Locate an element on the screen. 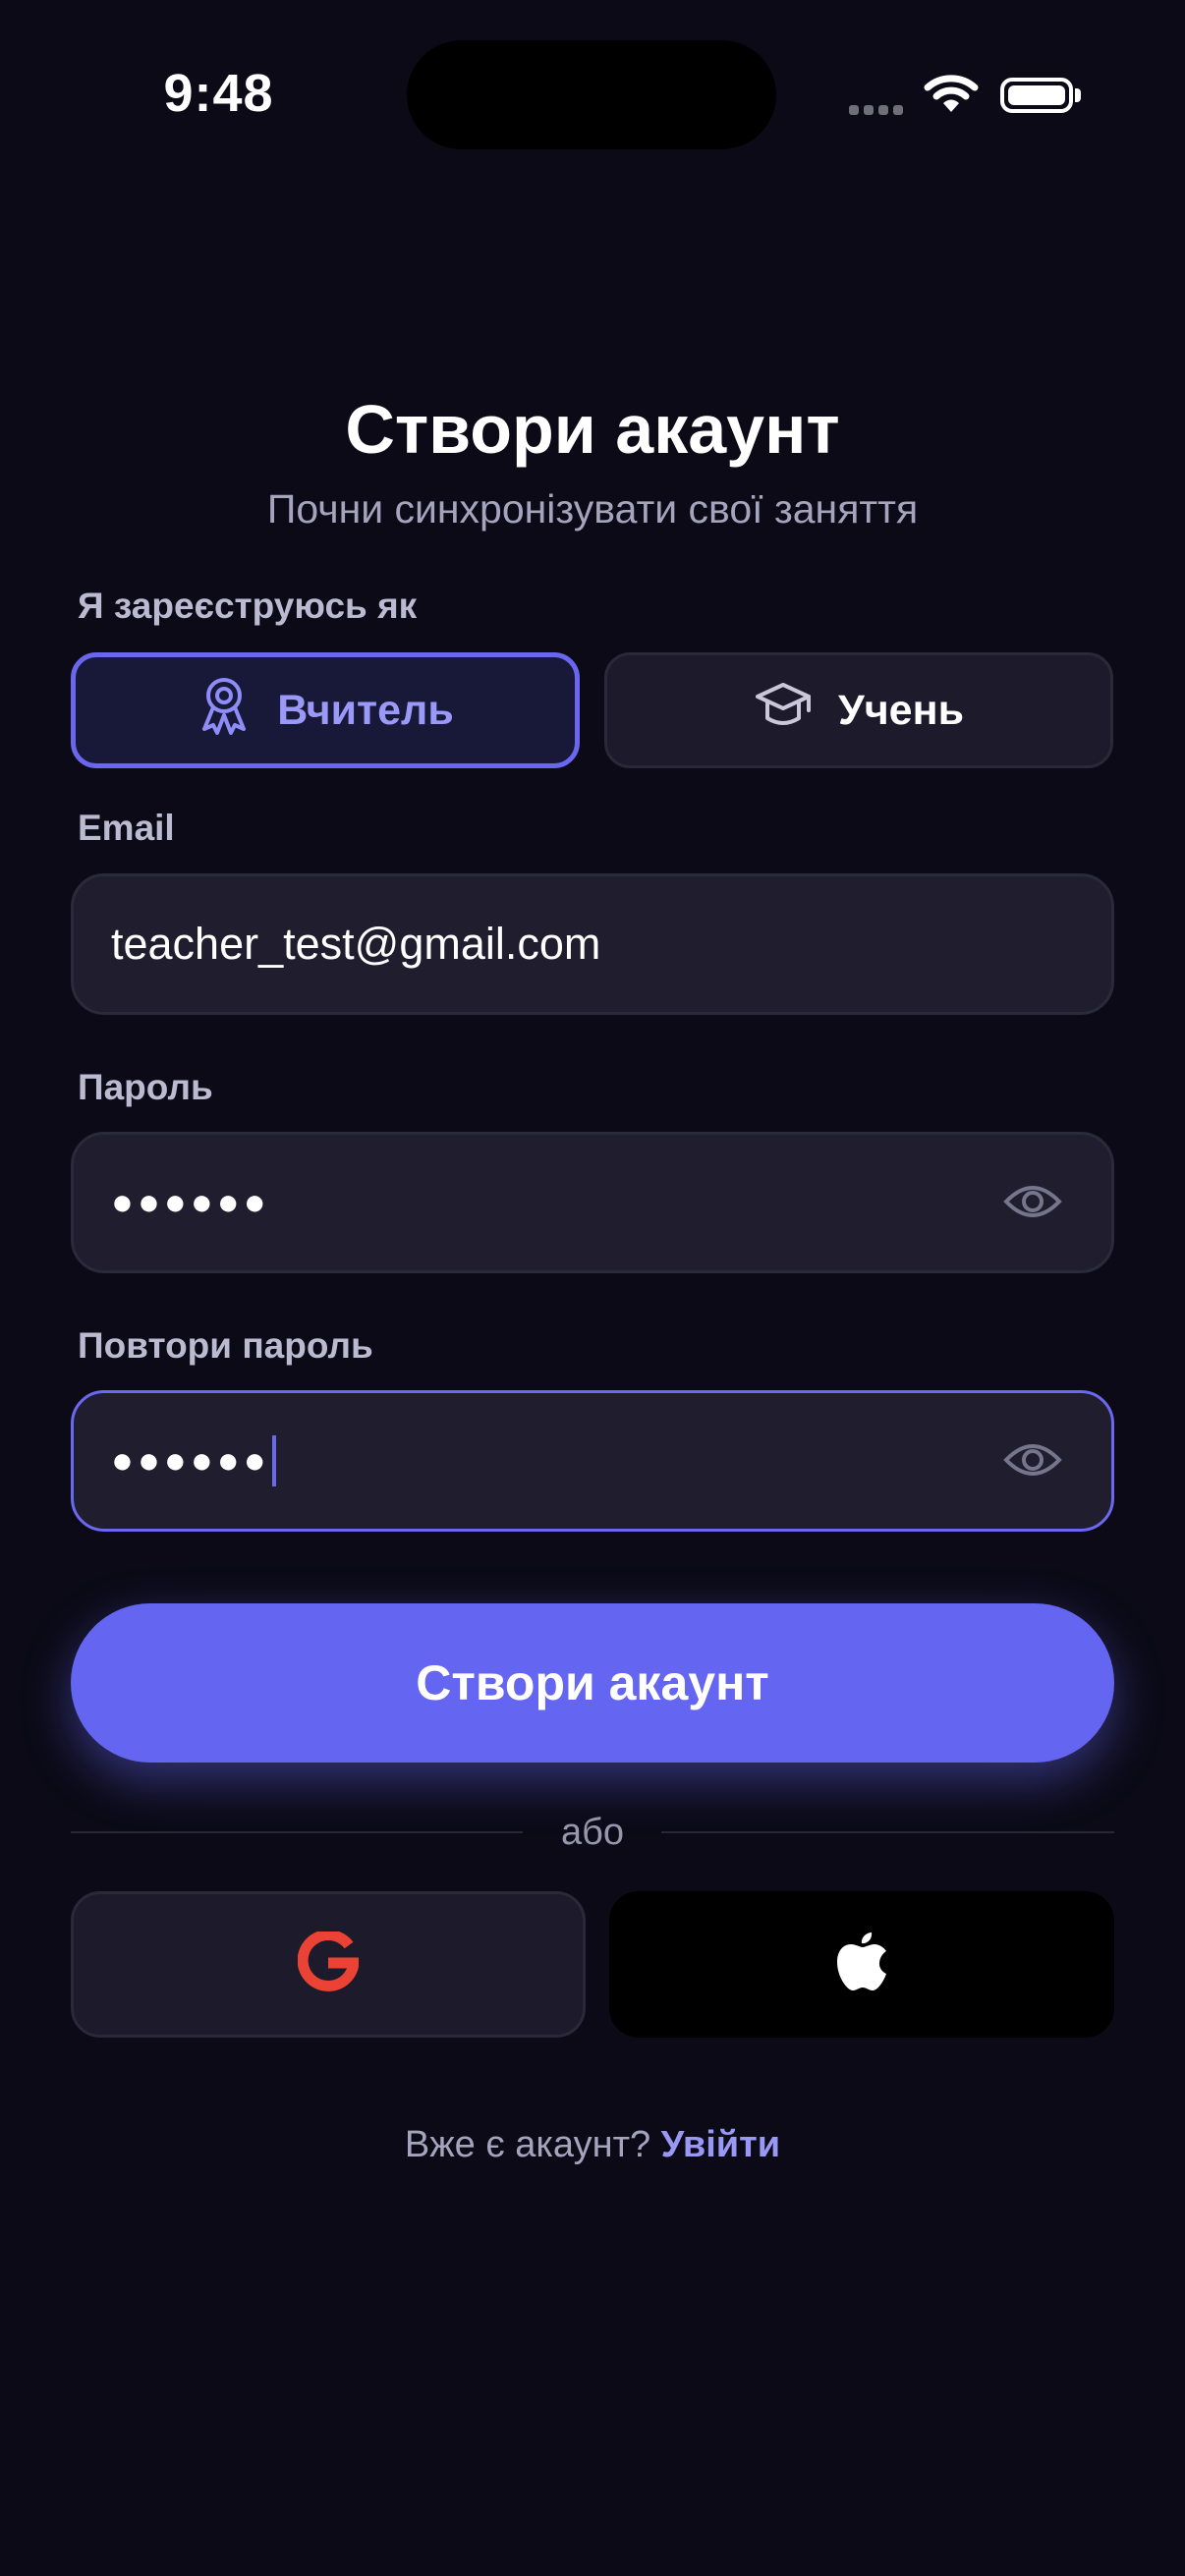 The height and width of the screenshot is (2576, 1185). text-caret is located at coordinates (274, 1460).